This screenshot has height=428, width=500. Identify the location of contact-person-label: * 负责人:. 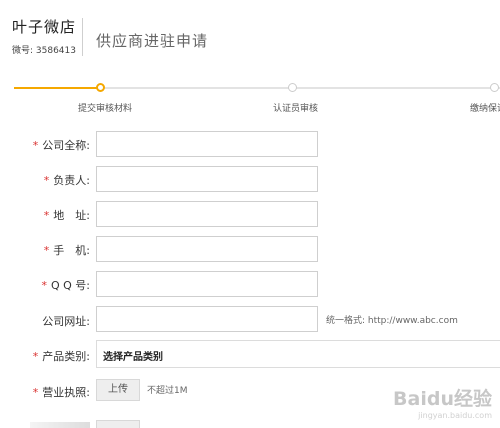
(66, 180).